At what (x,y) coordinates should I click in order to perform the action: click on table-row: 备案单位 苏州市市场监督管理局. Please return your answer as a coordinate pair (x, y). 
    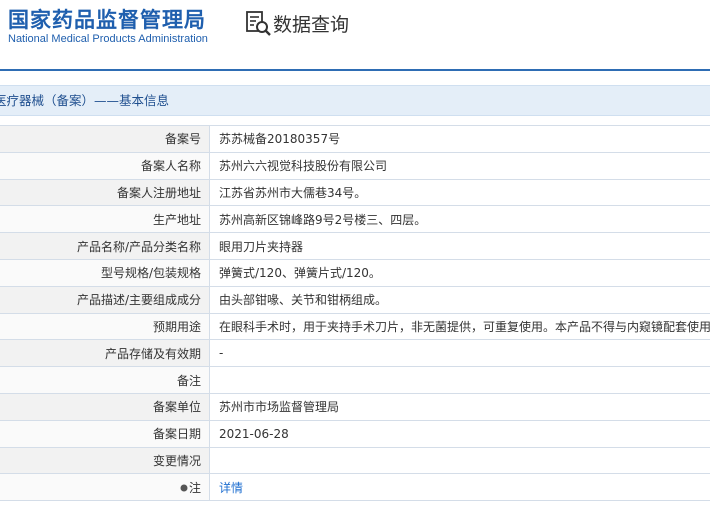
    Looking at the image, I should click on (355, 406).